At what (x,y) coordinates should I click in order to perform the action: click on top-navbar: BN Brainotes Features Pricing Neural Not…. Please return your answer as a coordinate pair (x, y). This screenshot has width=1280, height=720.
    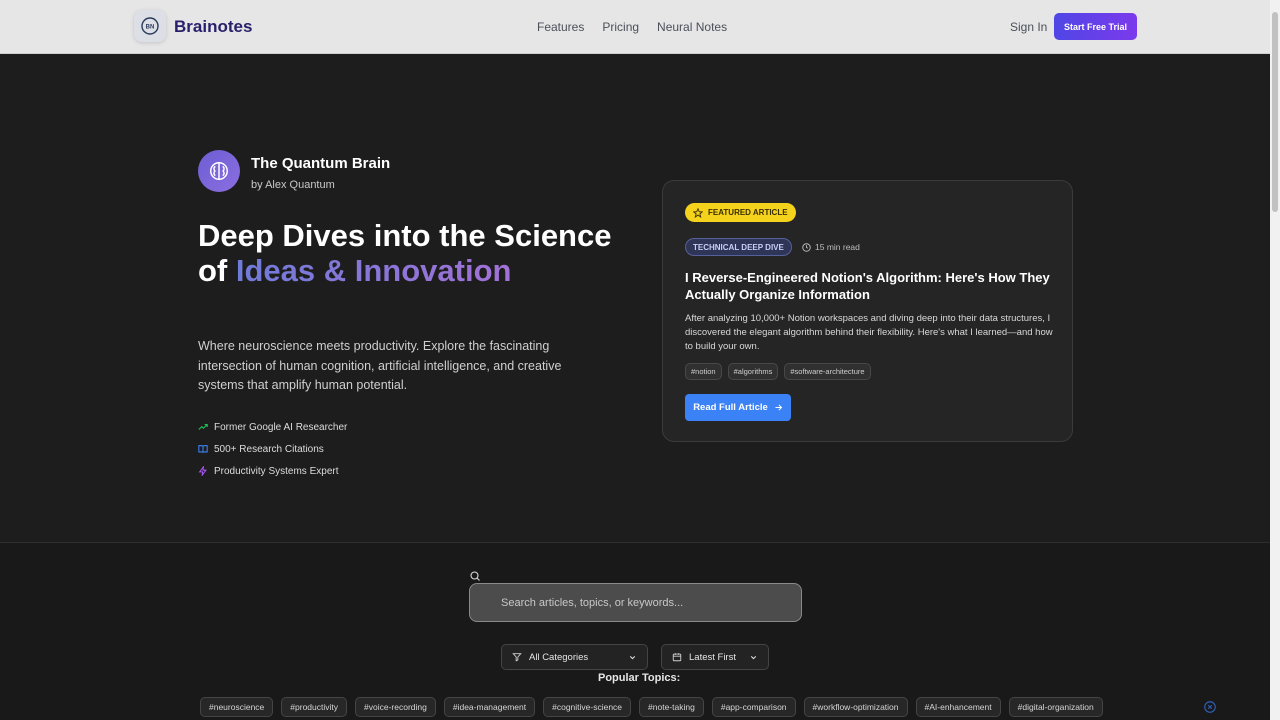
    Looking at the image, I should click on (635, 27).